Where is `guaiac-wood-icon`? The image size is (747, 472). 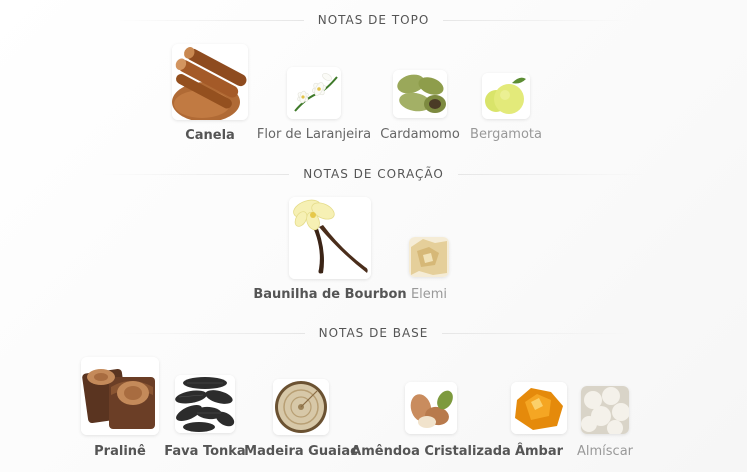
guaiac-wood-icon is located at coordinates (301, 407).